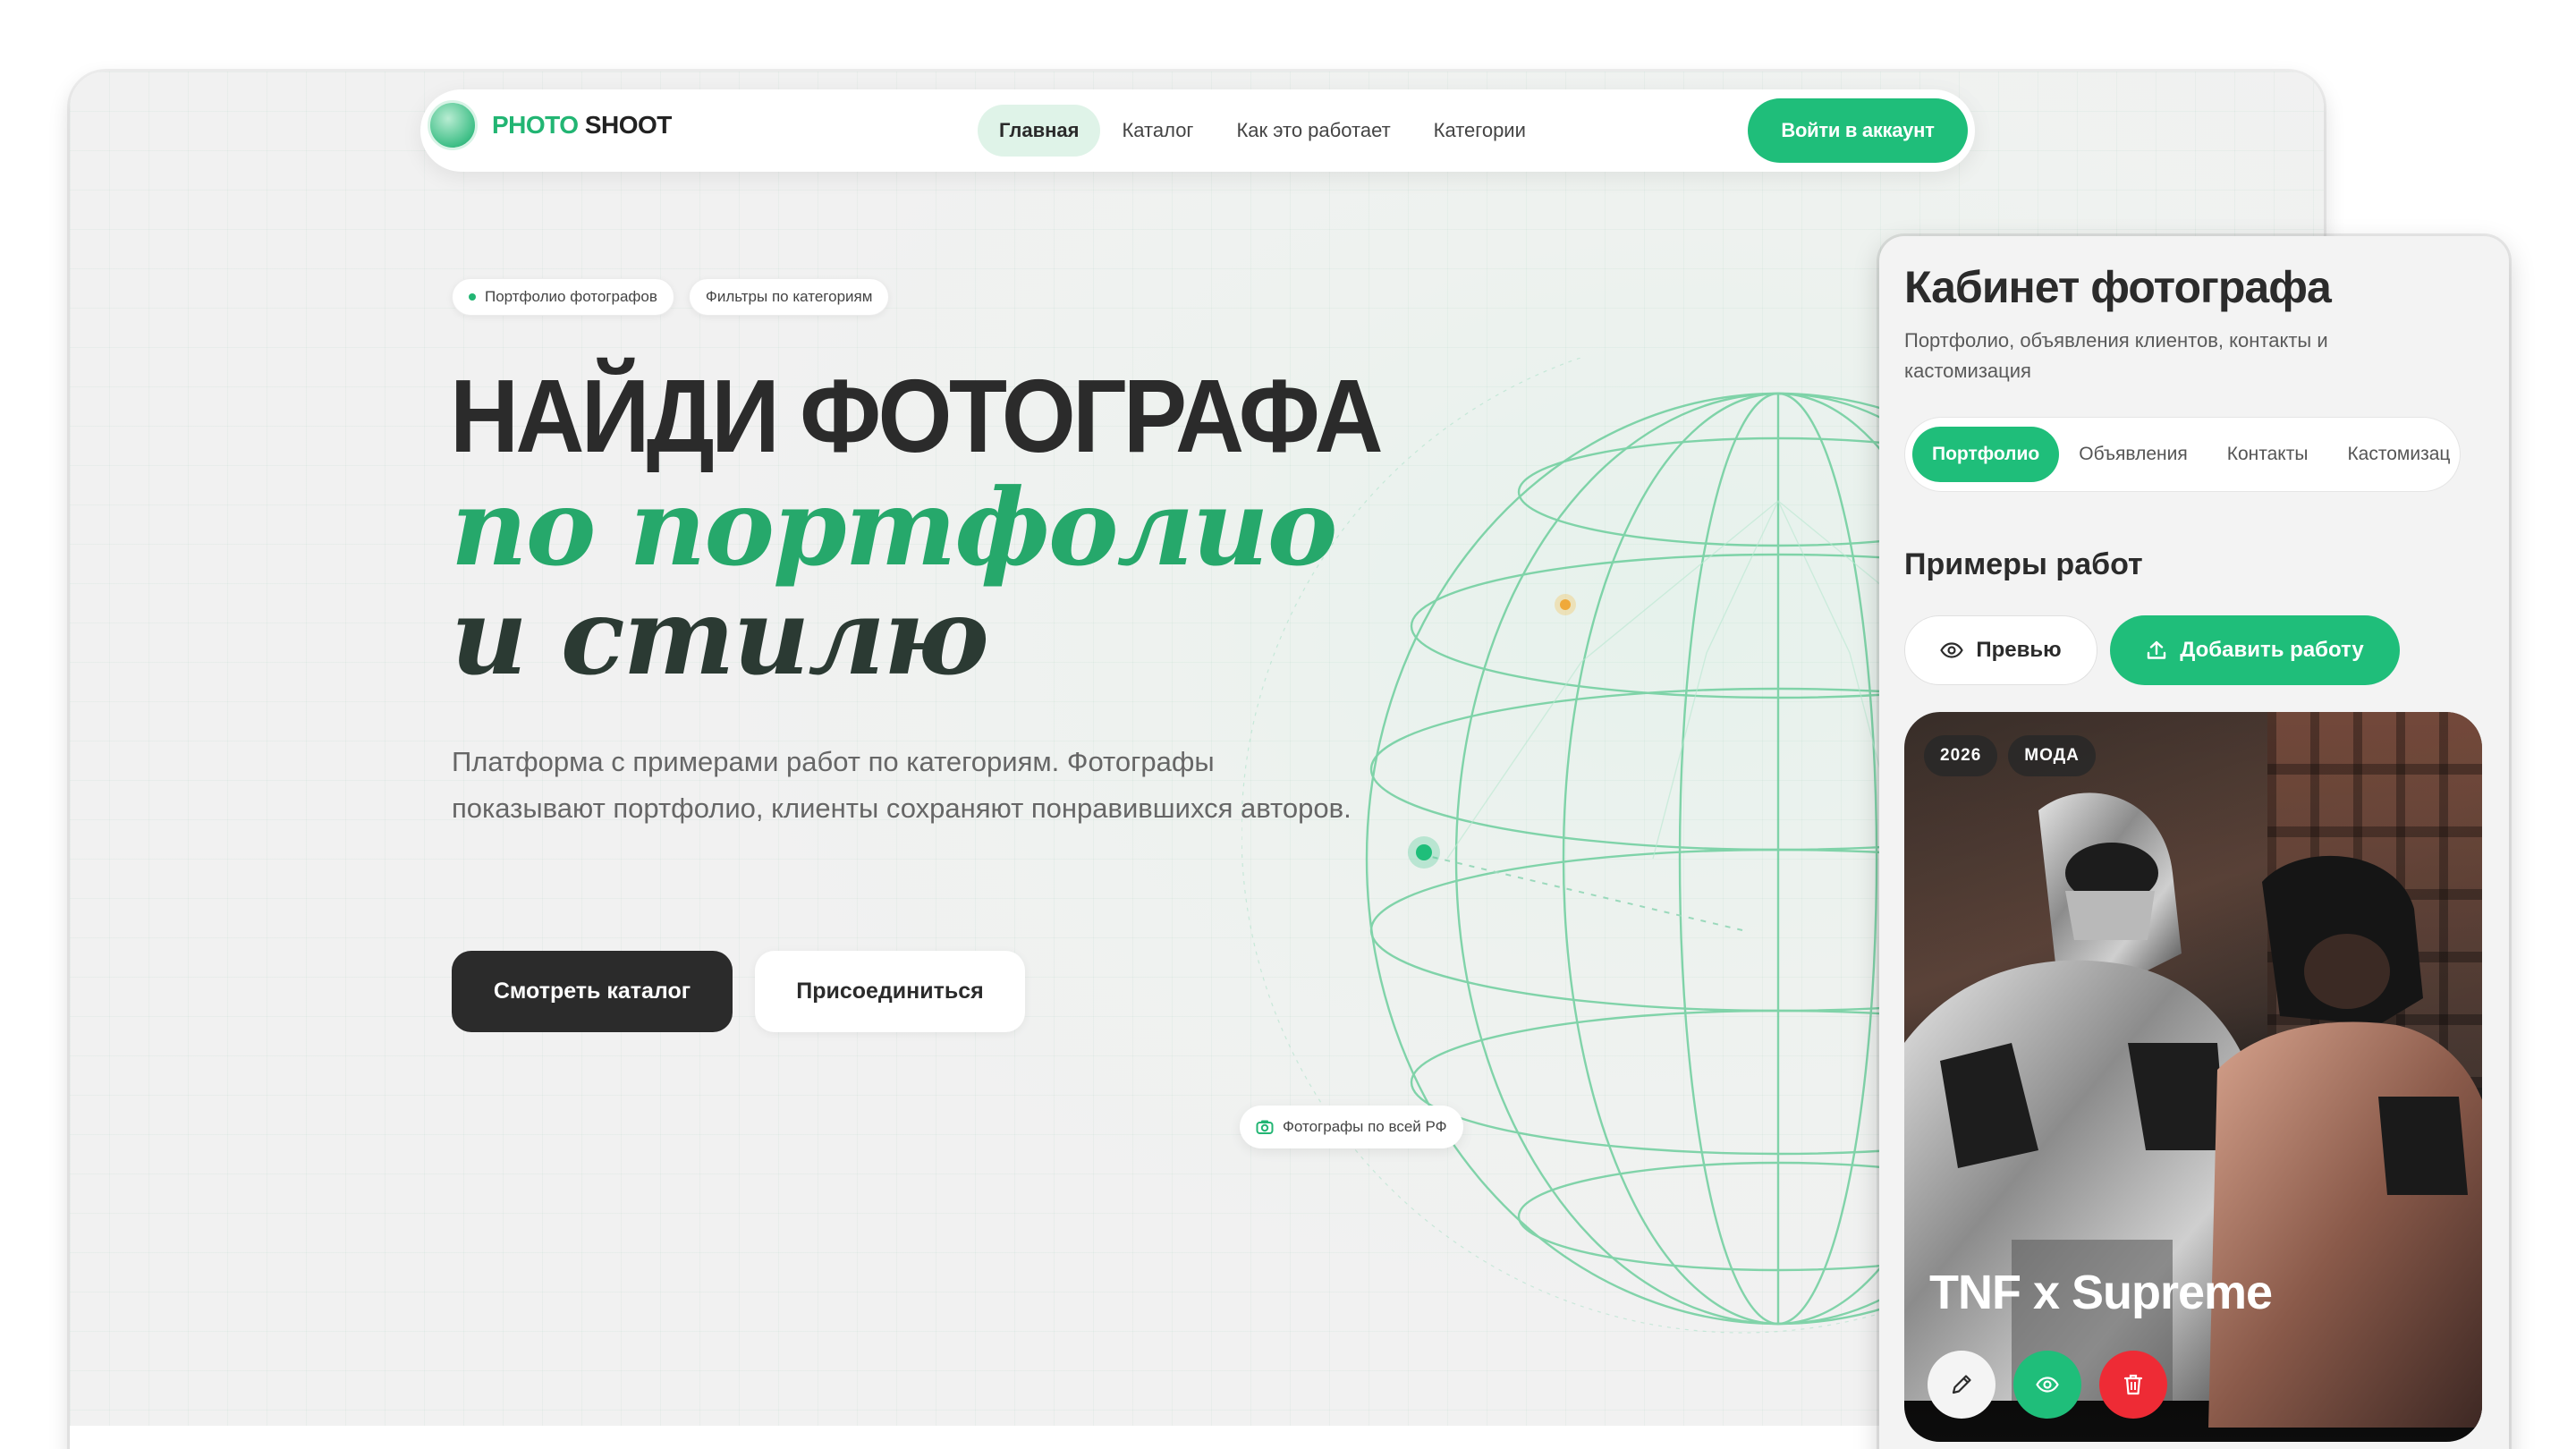 This screenshot has width=2576, height=1449. I want to click on camera-icon, so click(1265, 1127).